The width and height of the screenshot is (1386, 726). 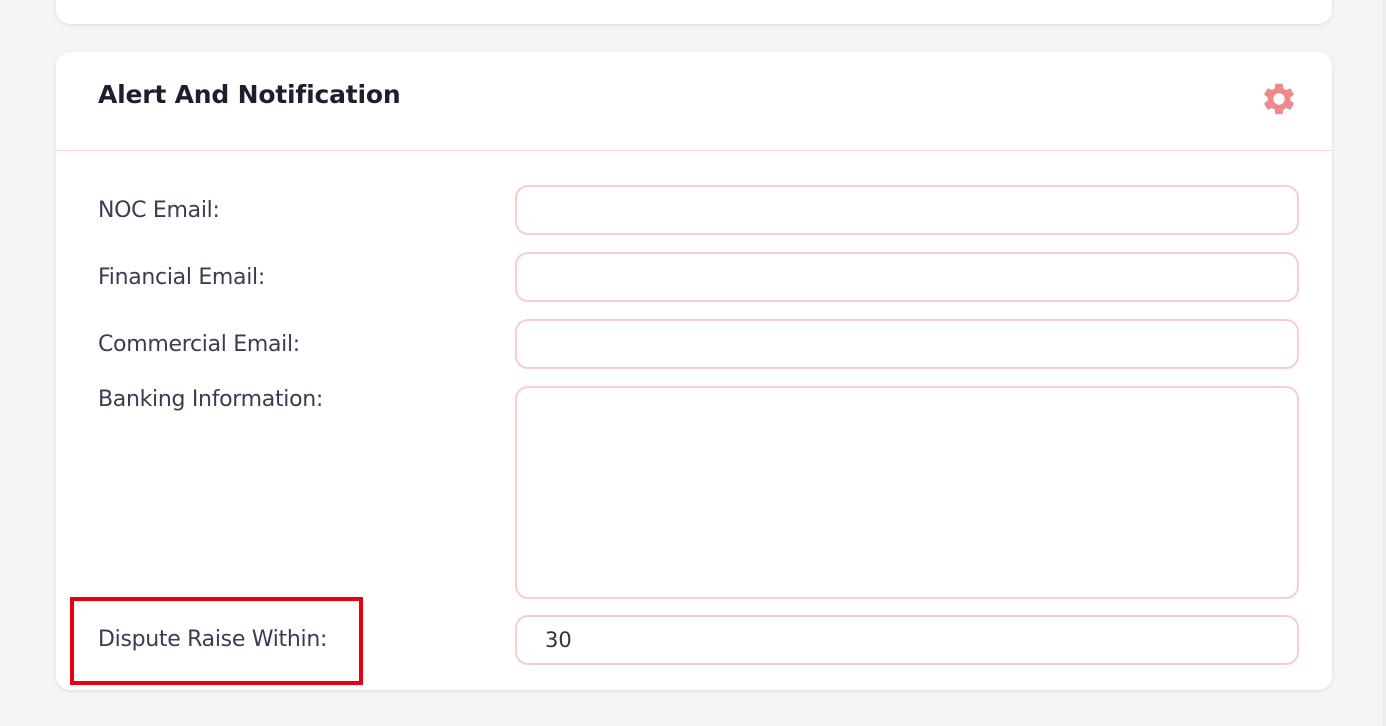 I want to click on noc-email-input, so click(x=907, y=210).